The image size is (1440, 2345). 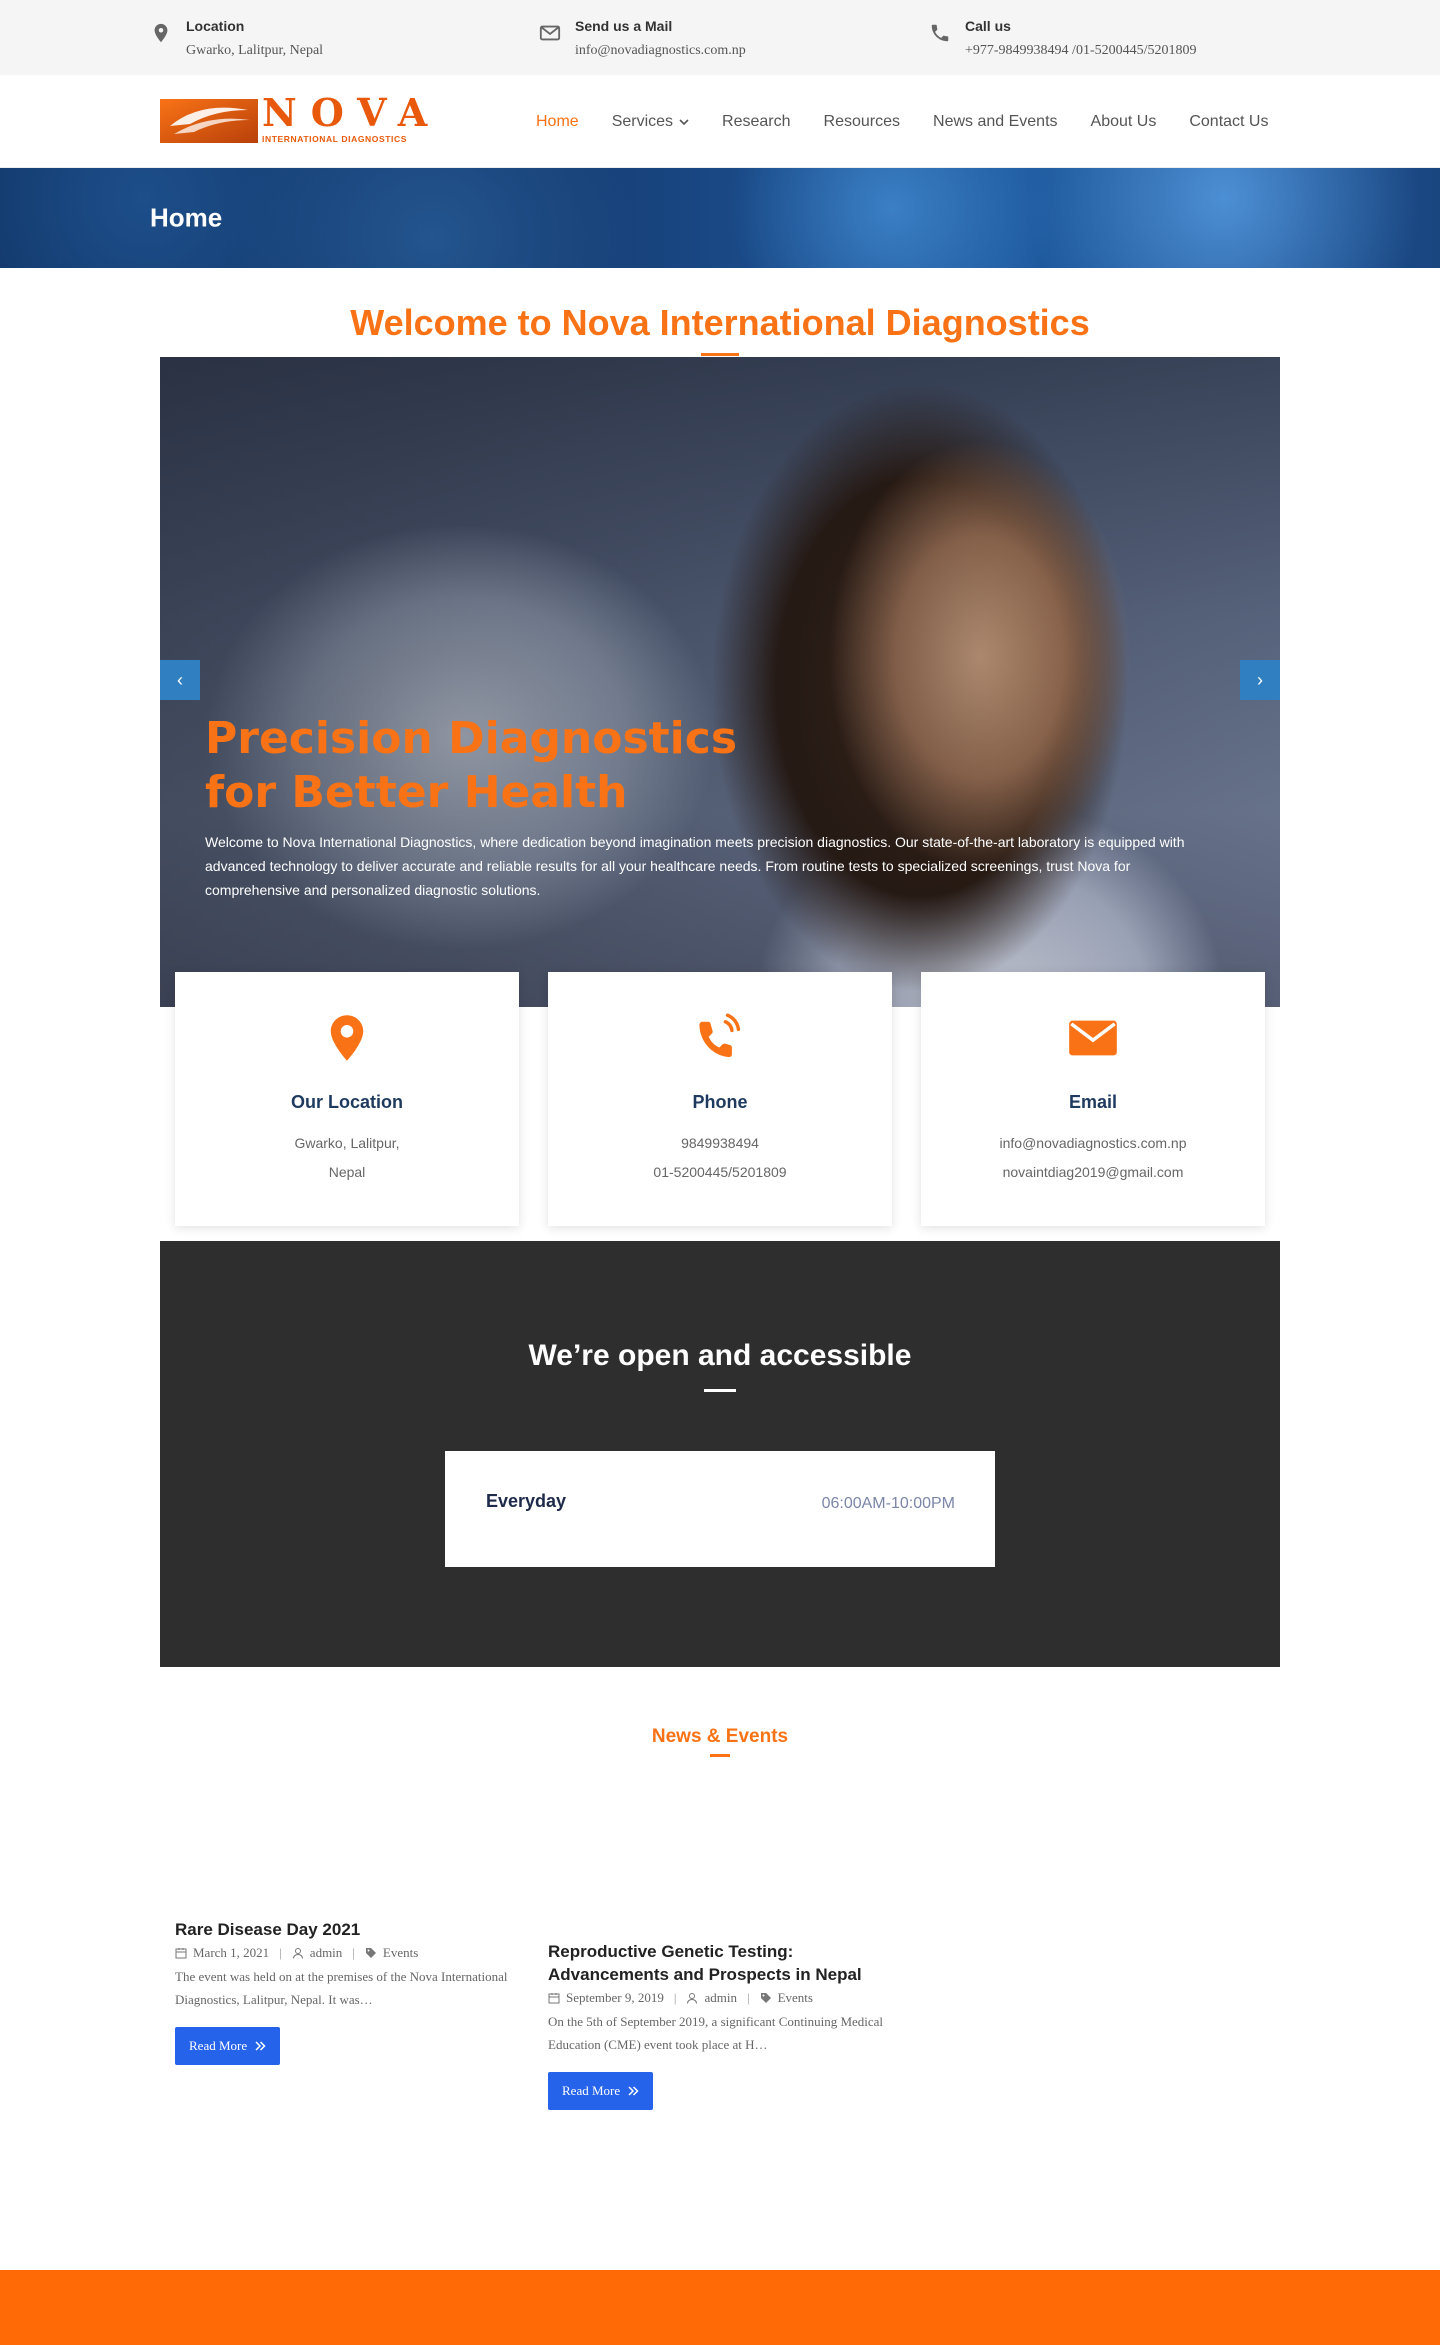 I want to click on nav-services: Services, so click(x=650, y=122).